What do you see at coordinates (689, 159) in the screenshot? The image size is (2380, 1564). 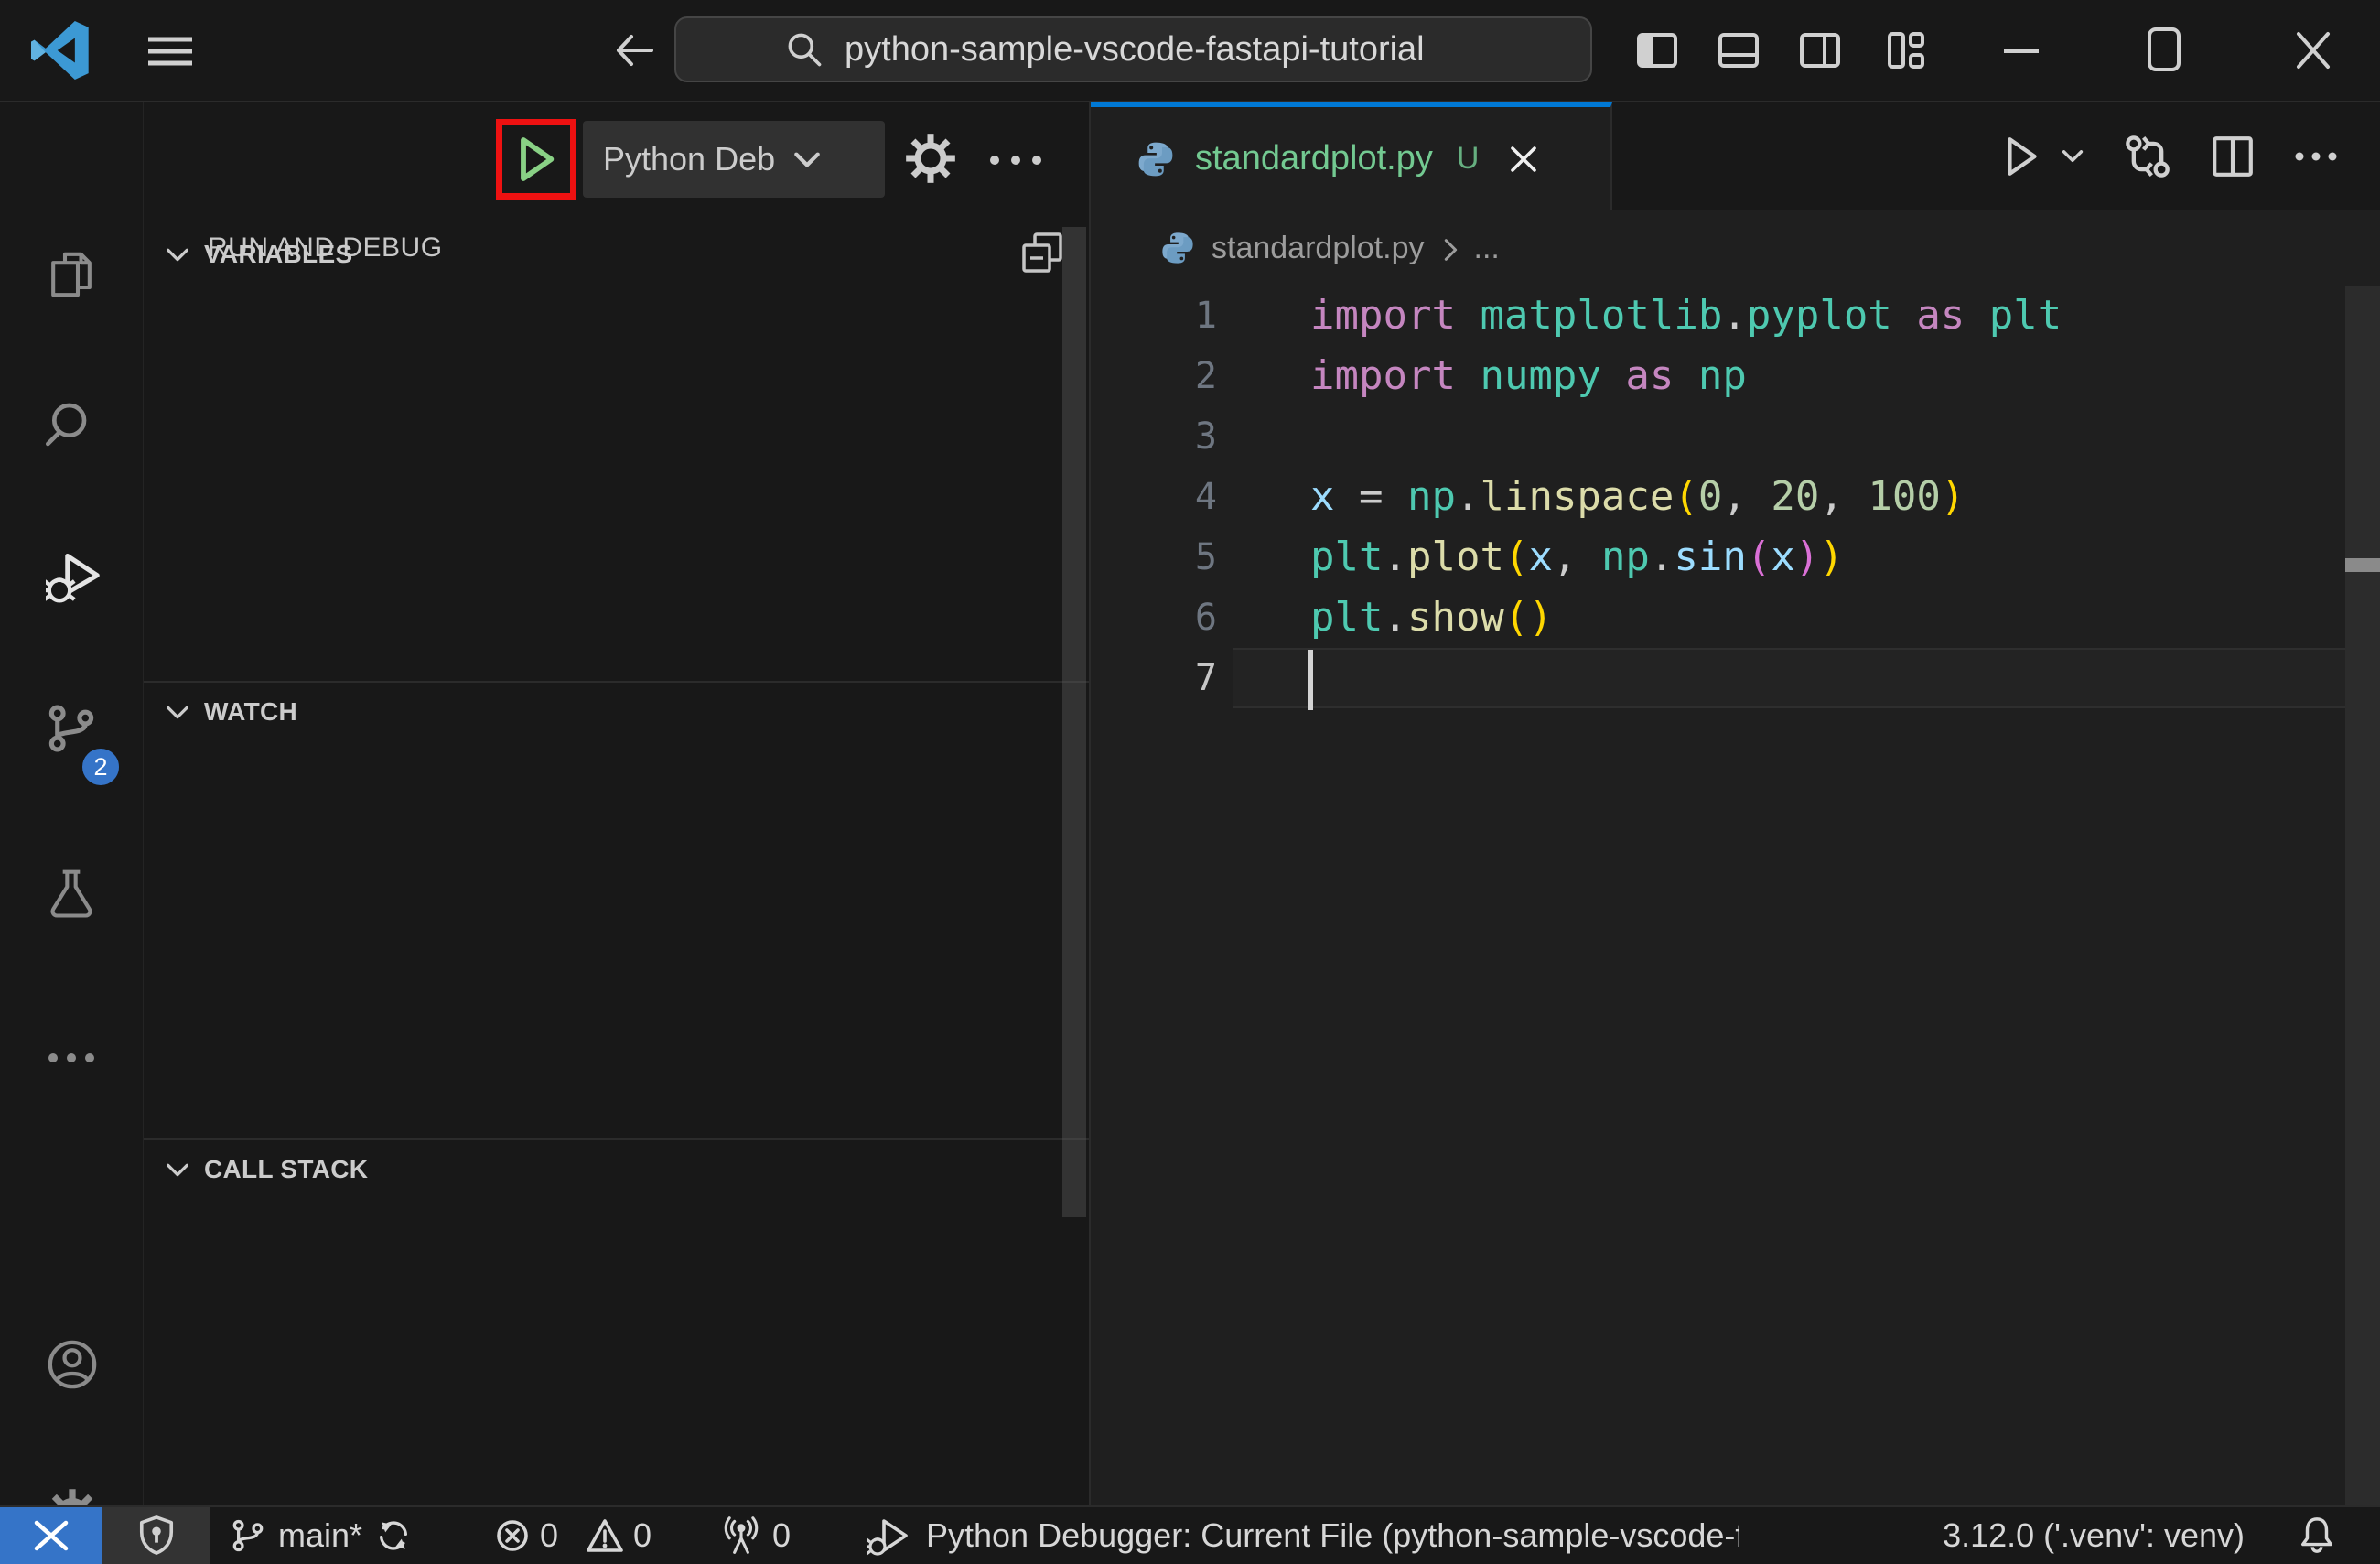 I see `debug-configuration-value: Python Deb` at bounding box center [689, 159].